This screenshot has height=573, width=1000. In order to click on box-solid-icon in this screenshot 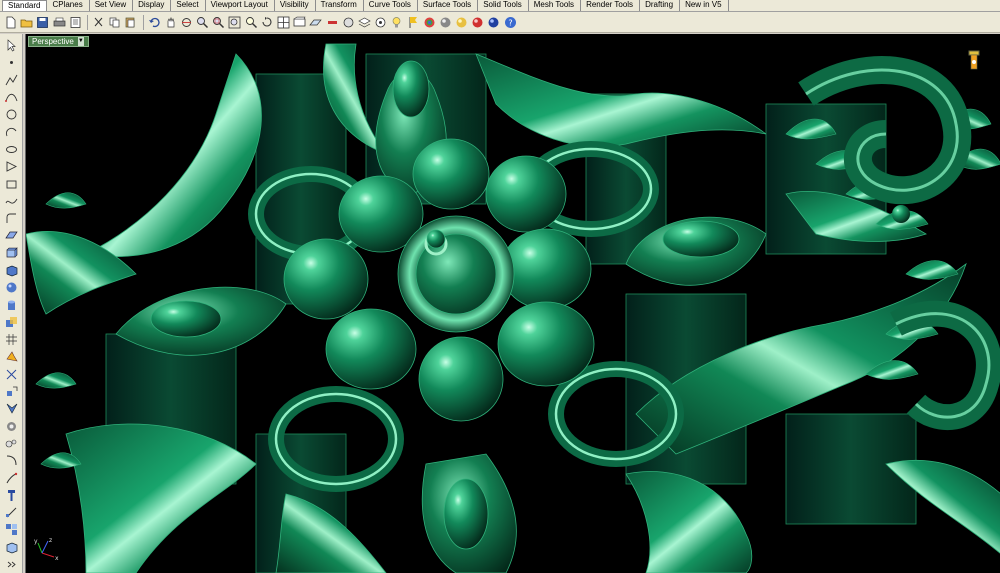, I will do `click(11, 270)`.